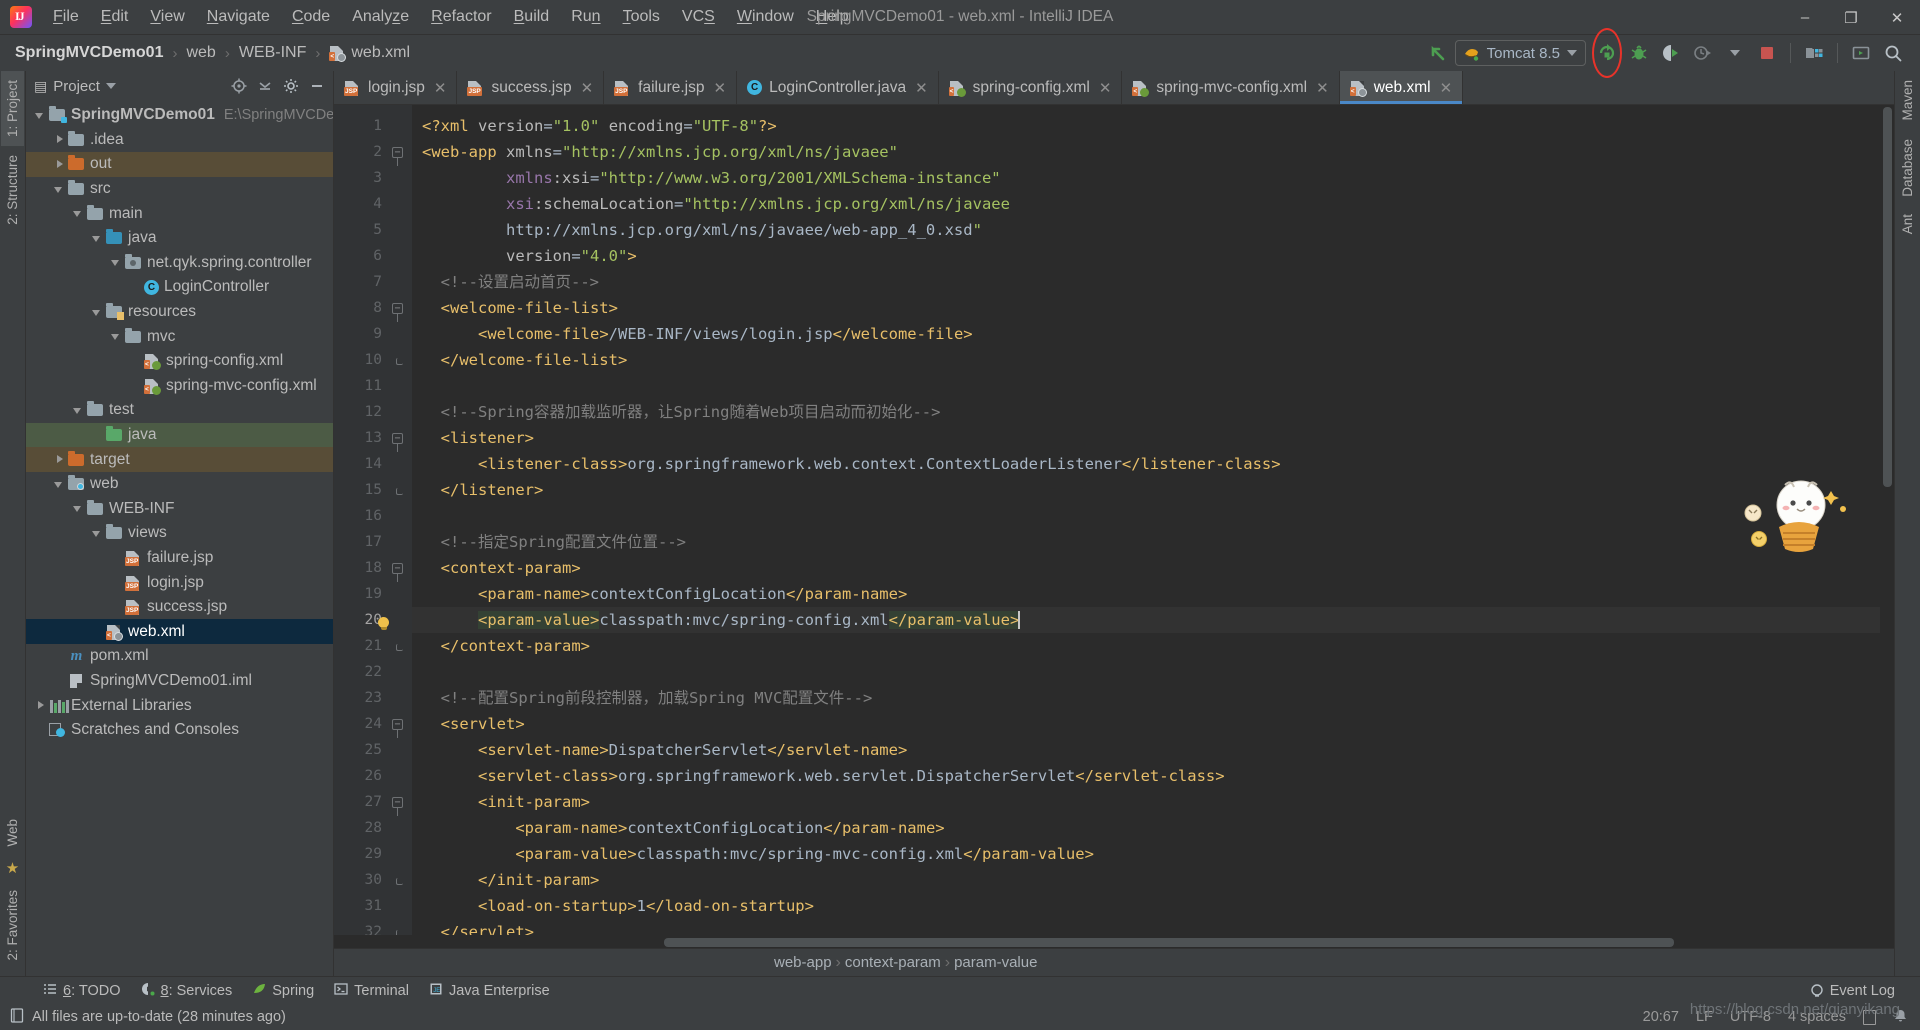 Image resolution: width=1920 pixels, height=1030 pixels. What do you see at coordinates (179, 386) in the screenshot?
I see `tree-node-spring-mvc-config-xml: < spring-mvc-config.xml` at bounding box center [179, 386].